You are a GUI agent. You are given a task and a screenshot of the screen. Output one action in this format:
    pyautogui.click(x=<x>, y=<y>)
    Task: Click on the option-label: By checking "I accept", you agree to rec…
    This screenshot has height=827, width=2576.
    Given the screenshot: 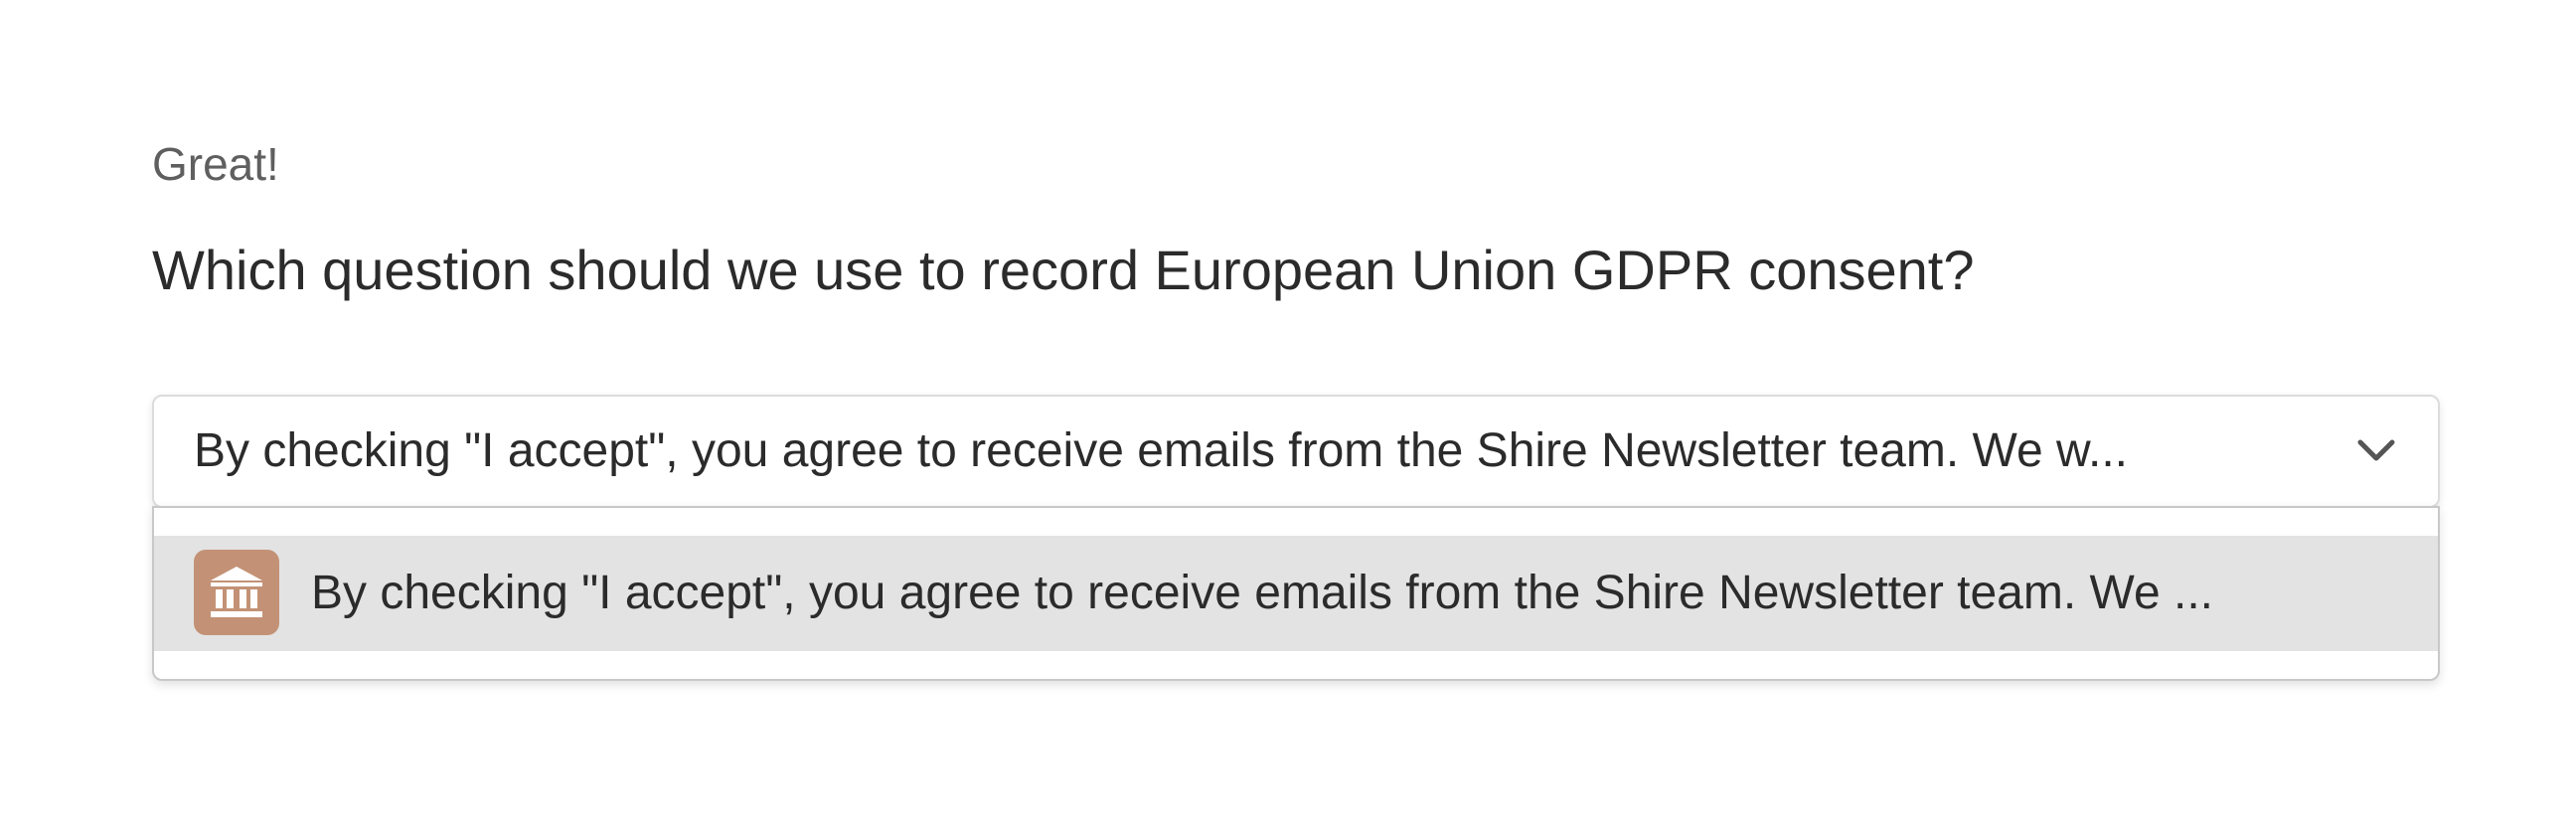 What is the action you would take?
    pyautogui.click(x=1262, y=593)
    